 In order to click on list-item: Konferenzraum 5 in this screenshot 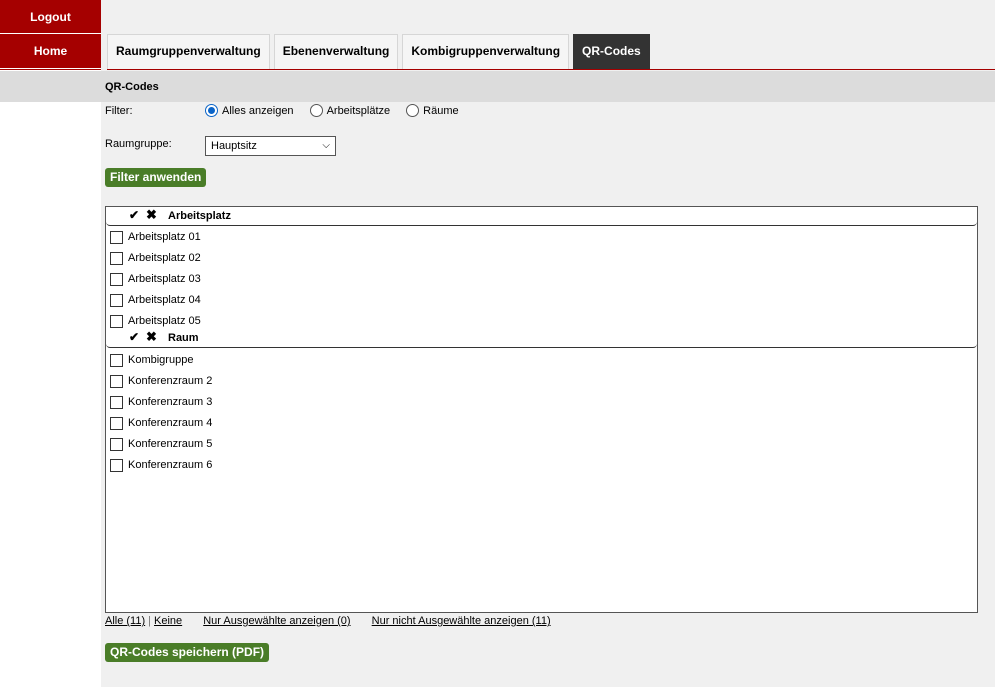, I will do `click(161, 444)`.